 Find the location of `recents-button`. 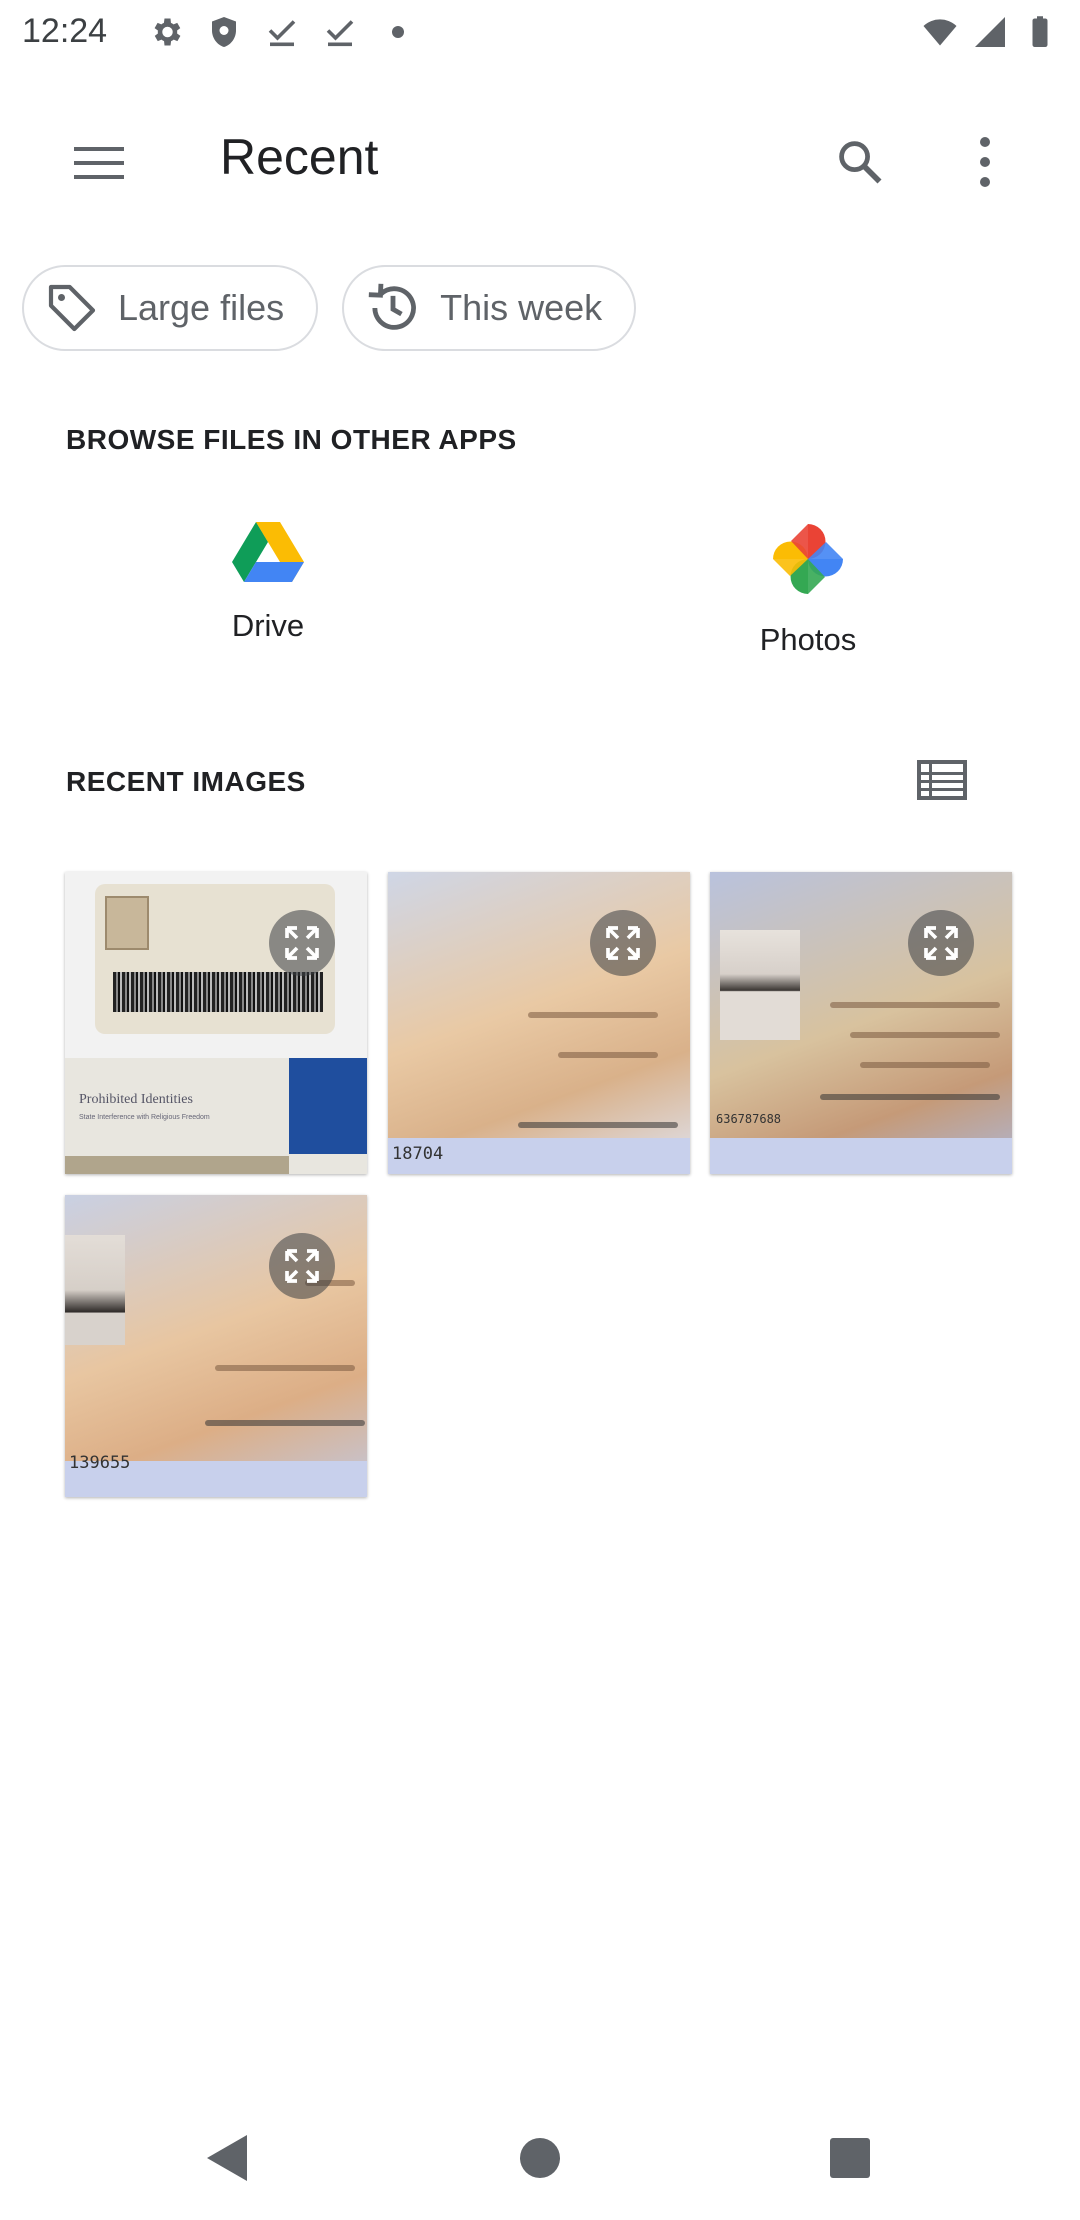

recents-button is located at coordinates (850, 2158).